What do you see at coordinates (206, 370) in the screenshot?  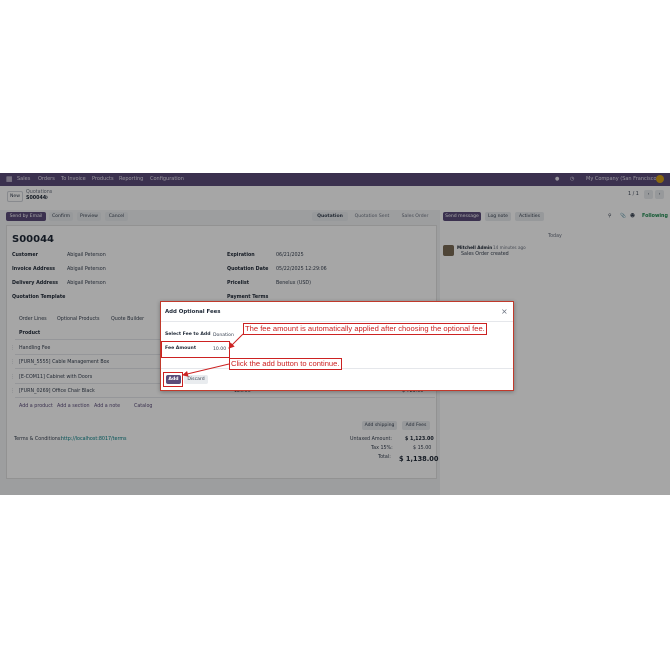 I see `add-arrow` at bounding box center [206, 370].